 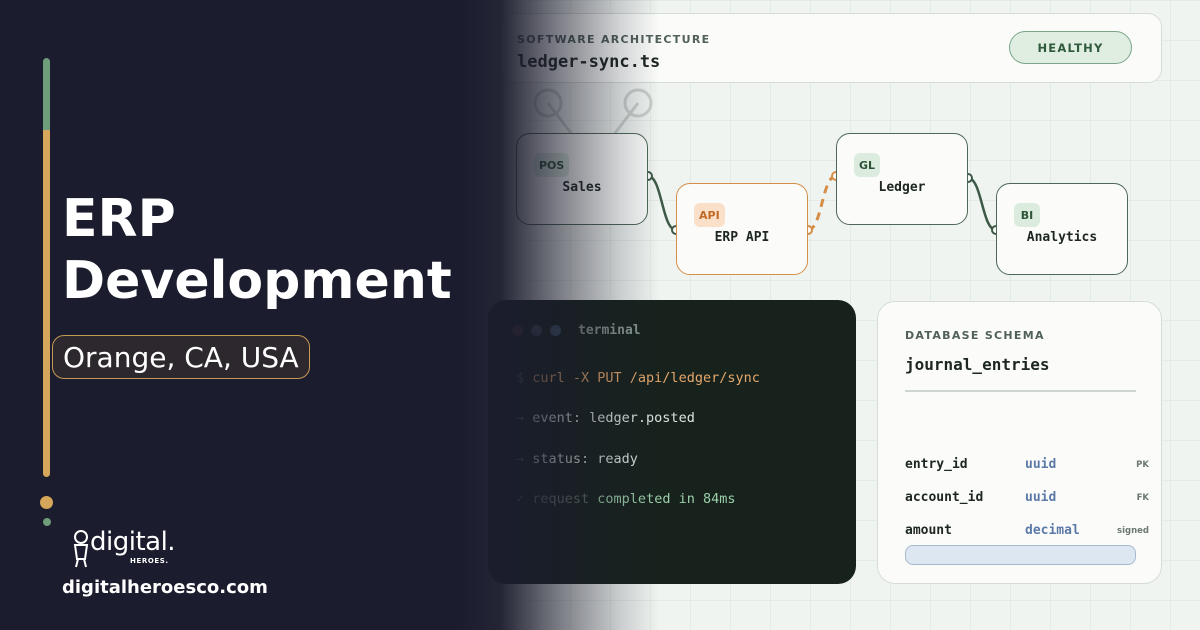 What do you see at coordinates (977, 364) in the screenshot?
I see `schema-table-name: journal_entries` at bounding box center [977, 364].